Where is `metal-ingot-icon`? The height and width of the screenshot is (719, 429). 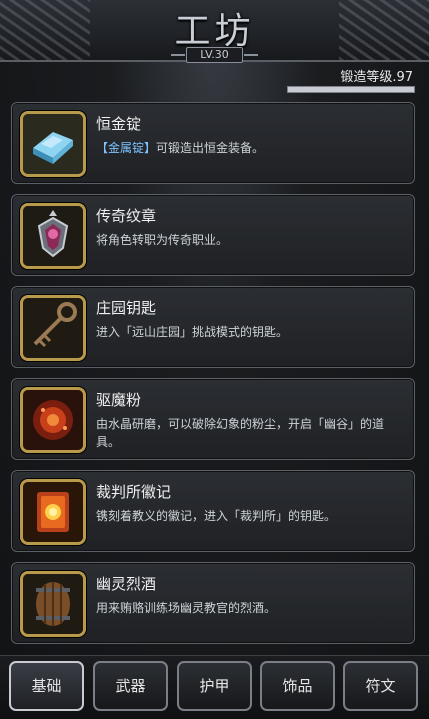 metal-ingot-icon is located at coordinates (53, 144).